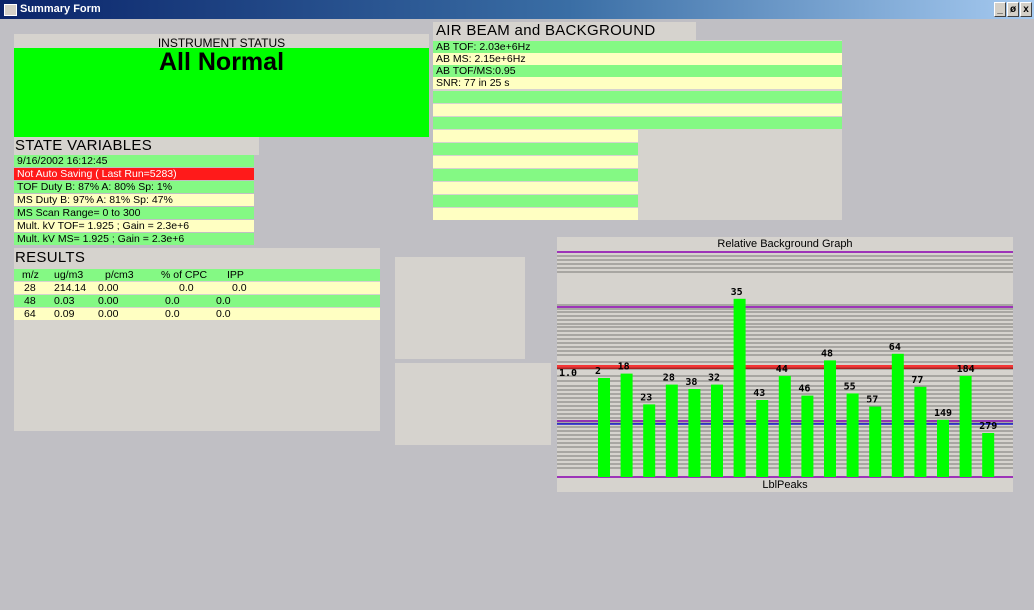 This screenshot has width=1034, height=610. What do you see at coordinates (966, 369) in the screenshot?
I see `bar-label: 184` at bounding box center [966, 369].